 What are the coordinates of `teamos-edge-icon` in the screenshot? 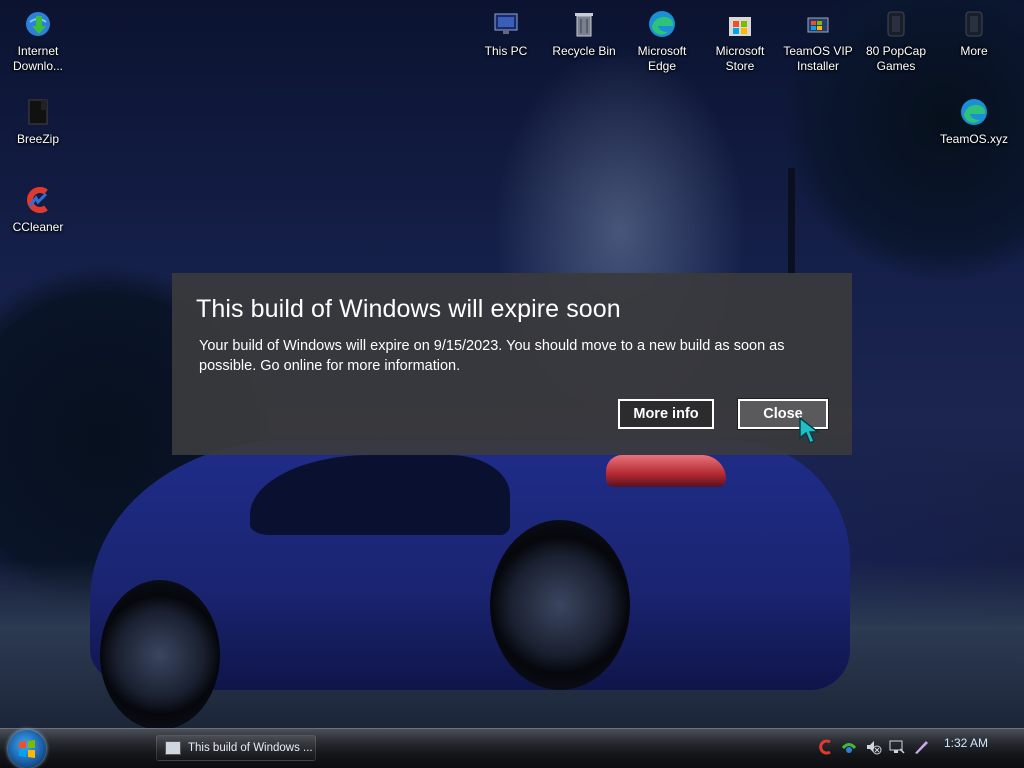 It's located at (974, 112).